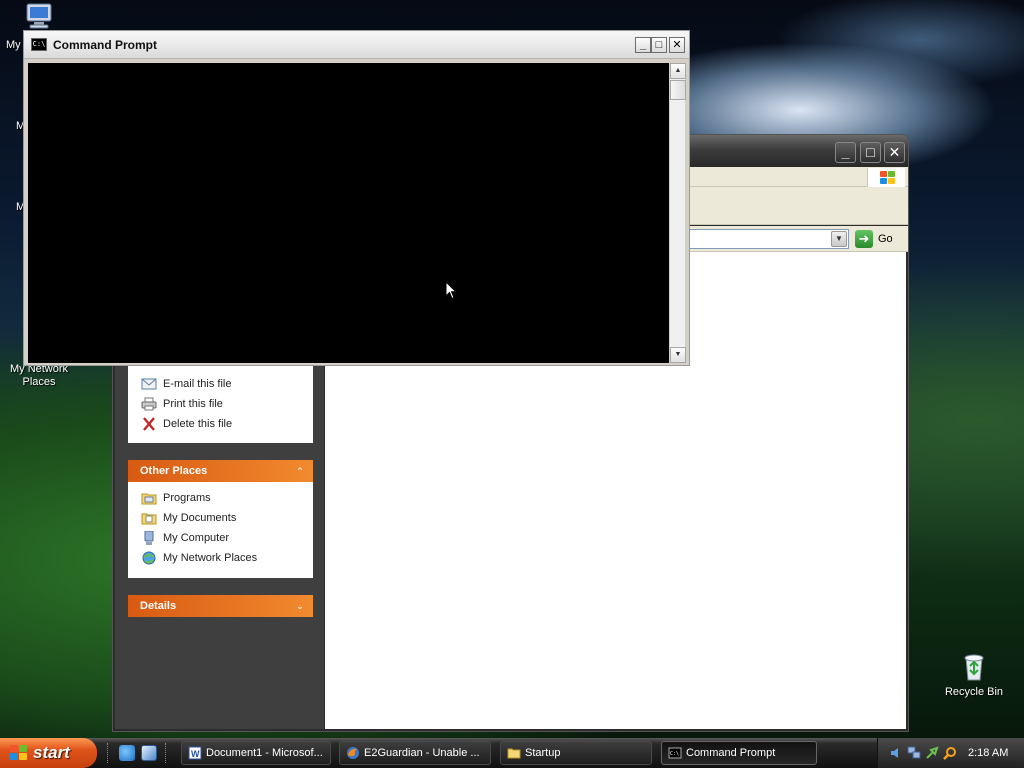  Describe the element at coordinates (353, 753) in the screenshot. I see `firefox-icon` at that location.